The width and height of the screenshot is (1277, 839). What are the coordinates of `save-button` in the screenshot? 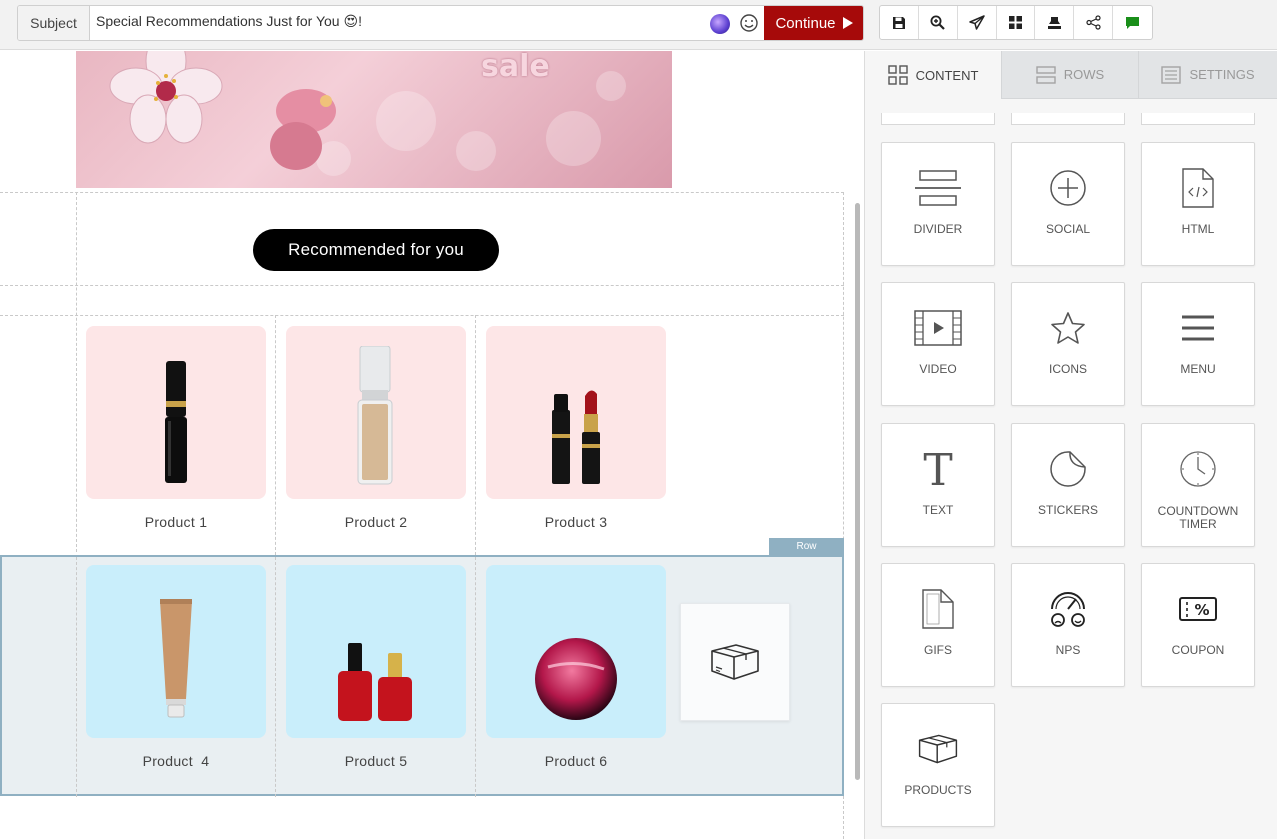 It's located at (899, 22).